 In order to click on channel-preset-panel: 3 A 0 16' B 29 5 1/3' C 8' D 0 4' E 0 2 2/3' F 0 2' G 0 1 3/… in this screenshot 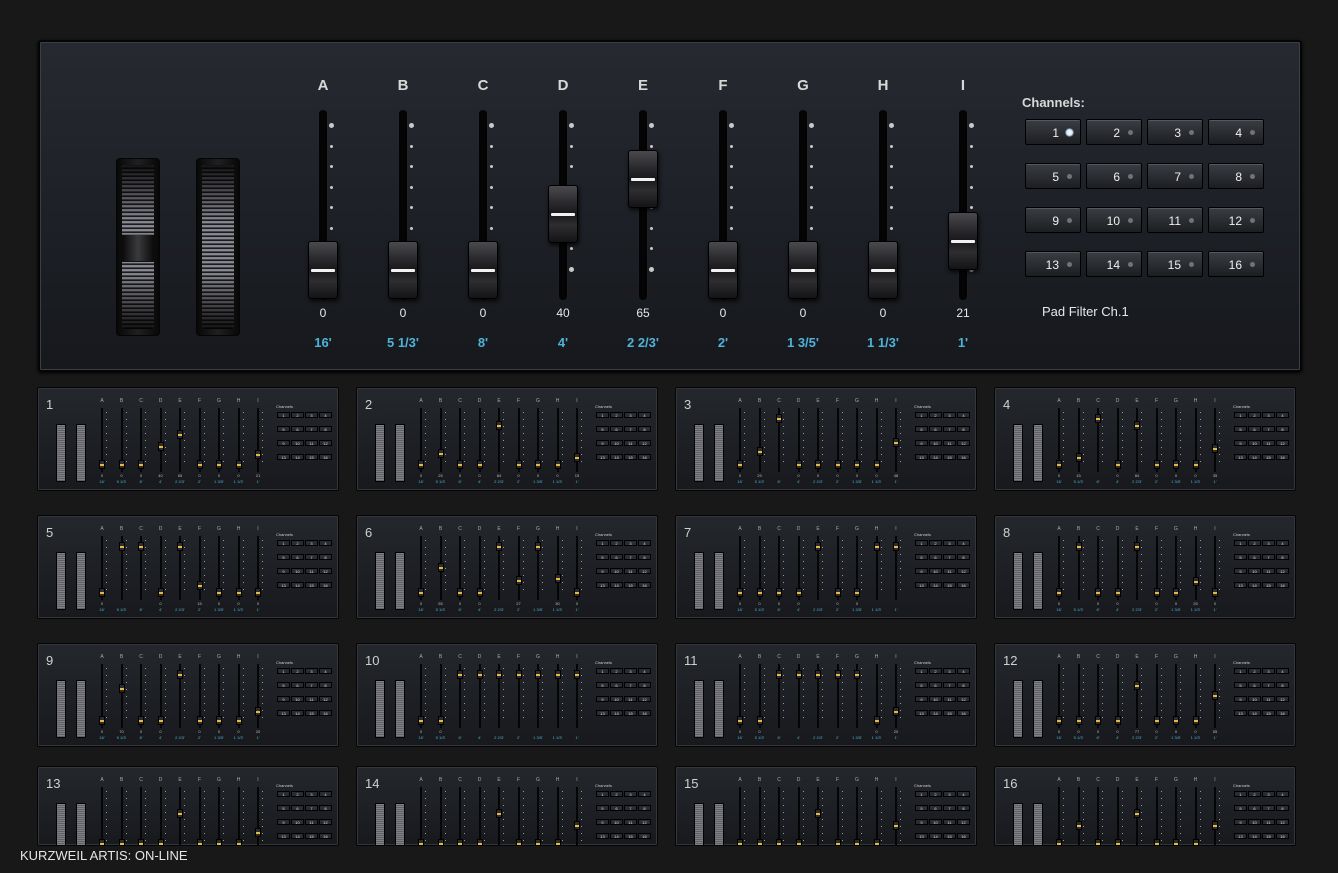, I will do `click(826, 439)`.